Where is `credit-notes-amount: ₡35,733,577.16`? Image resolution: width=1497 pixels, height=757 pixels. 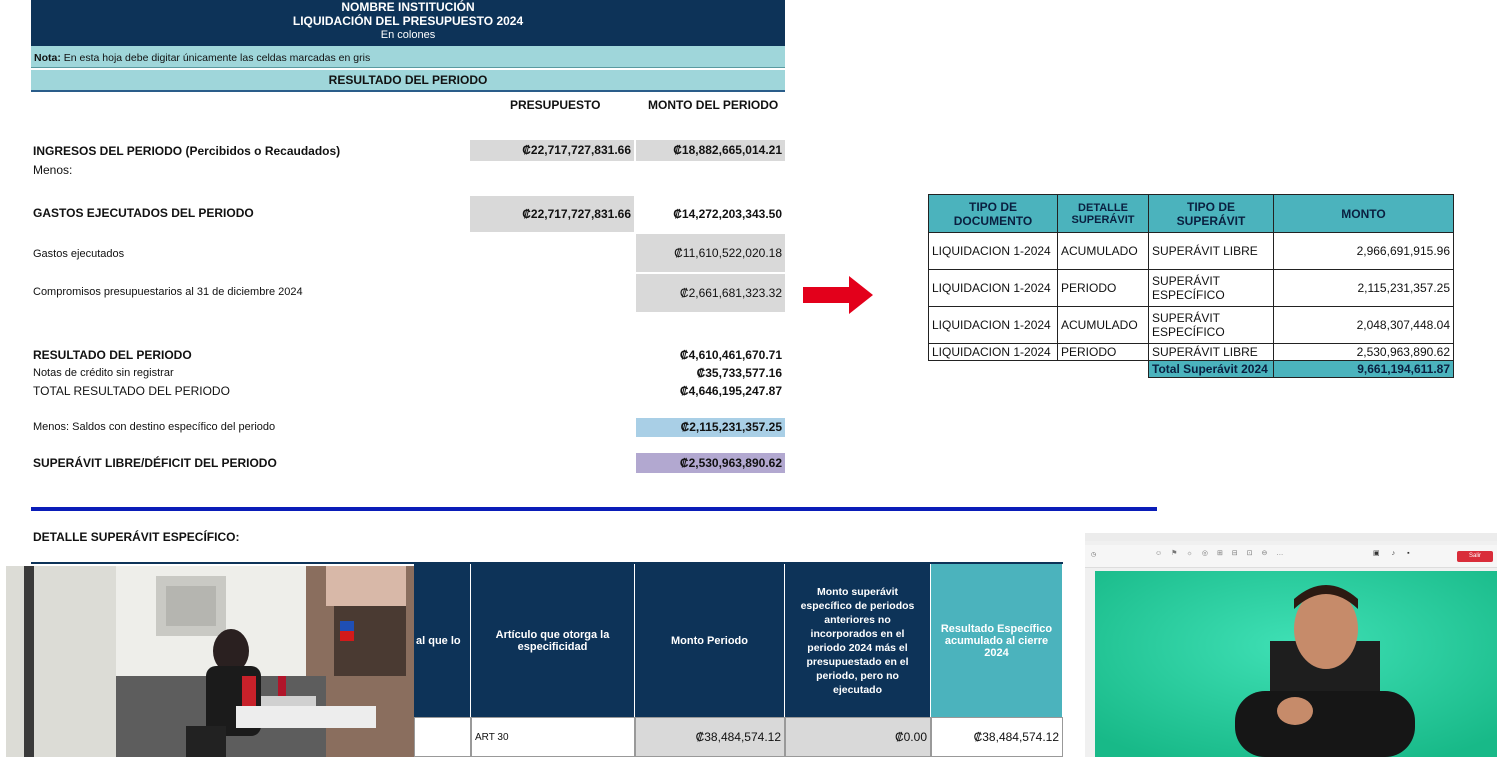 credit-notes-amount: ₡35,733,577.16 is located at coordinates (739, 373).